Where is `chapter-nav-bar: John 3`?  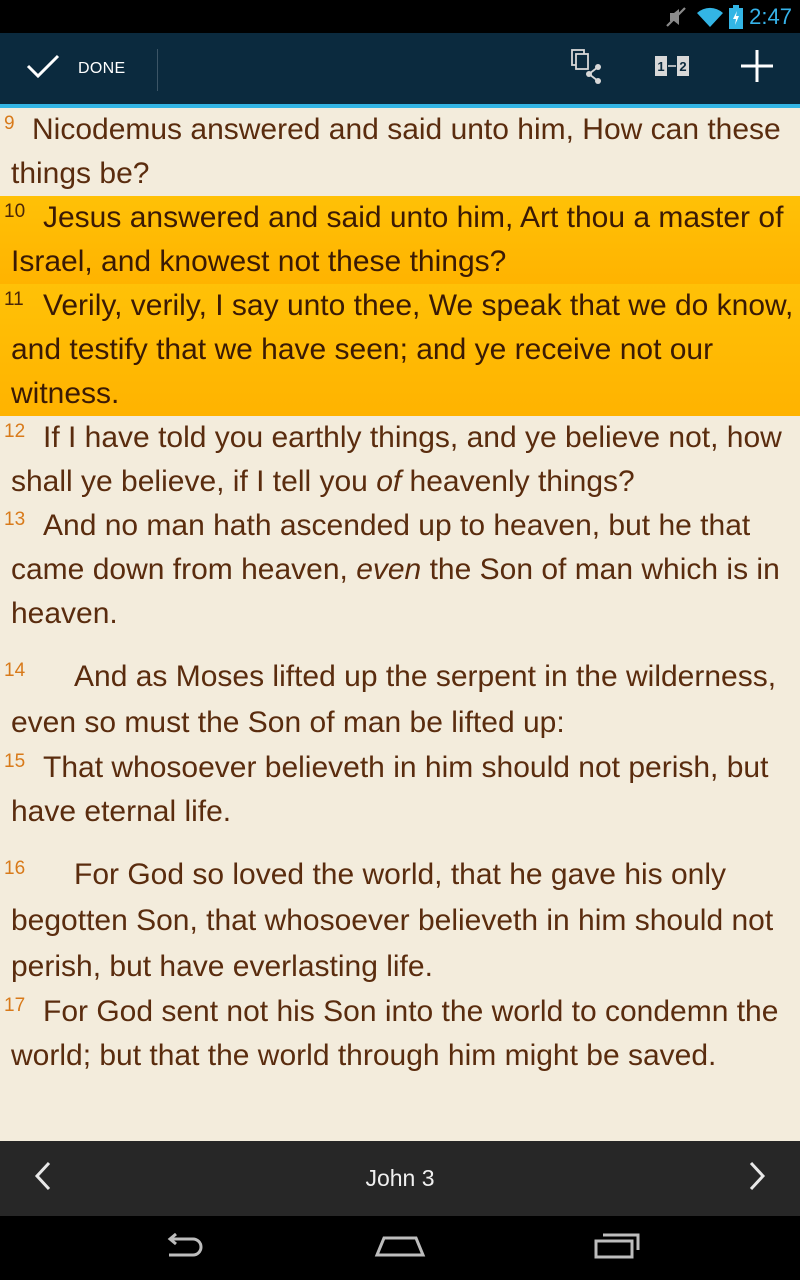
chapter-nav-bar: John 3 is located at coordinates (400, 1178).